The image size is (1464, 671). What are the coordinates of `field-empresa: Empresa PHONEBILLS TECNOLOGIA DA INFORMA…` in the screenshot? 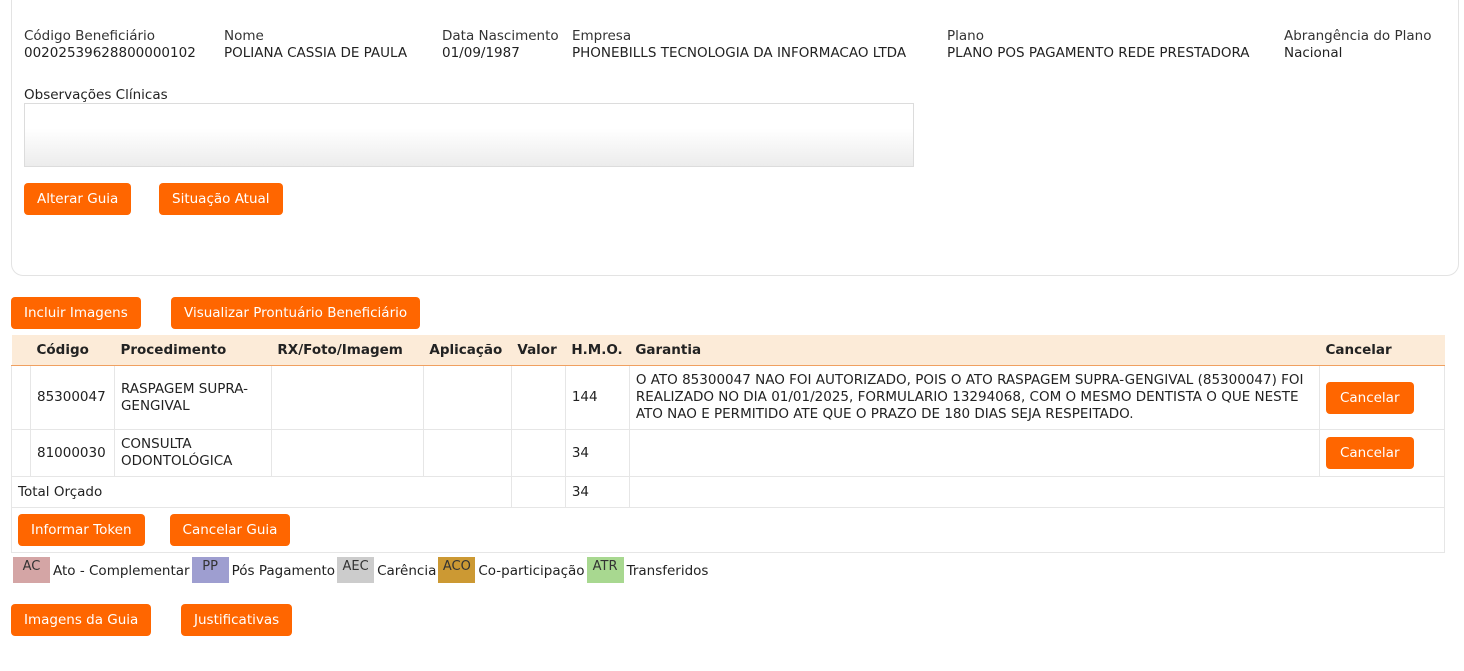 It's located at (739, 45).